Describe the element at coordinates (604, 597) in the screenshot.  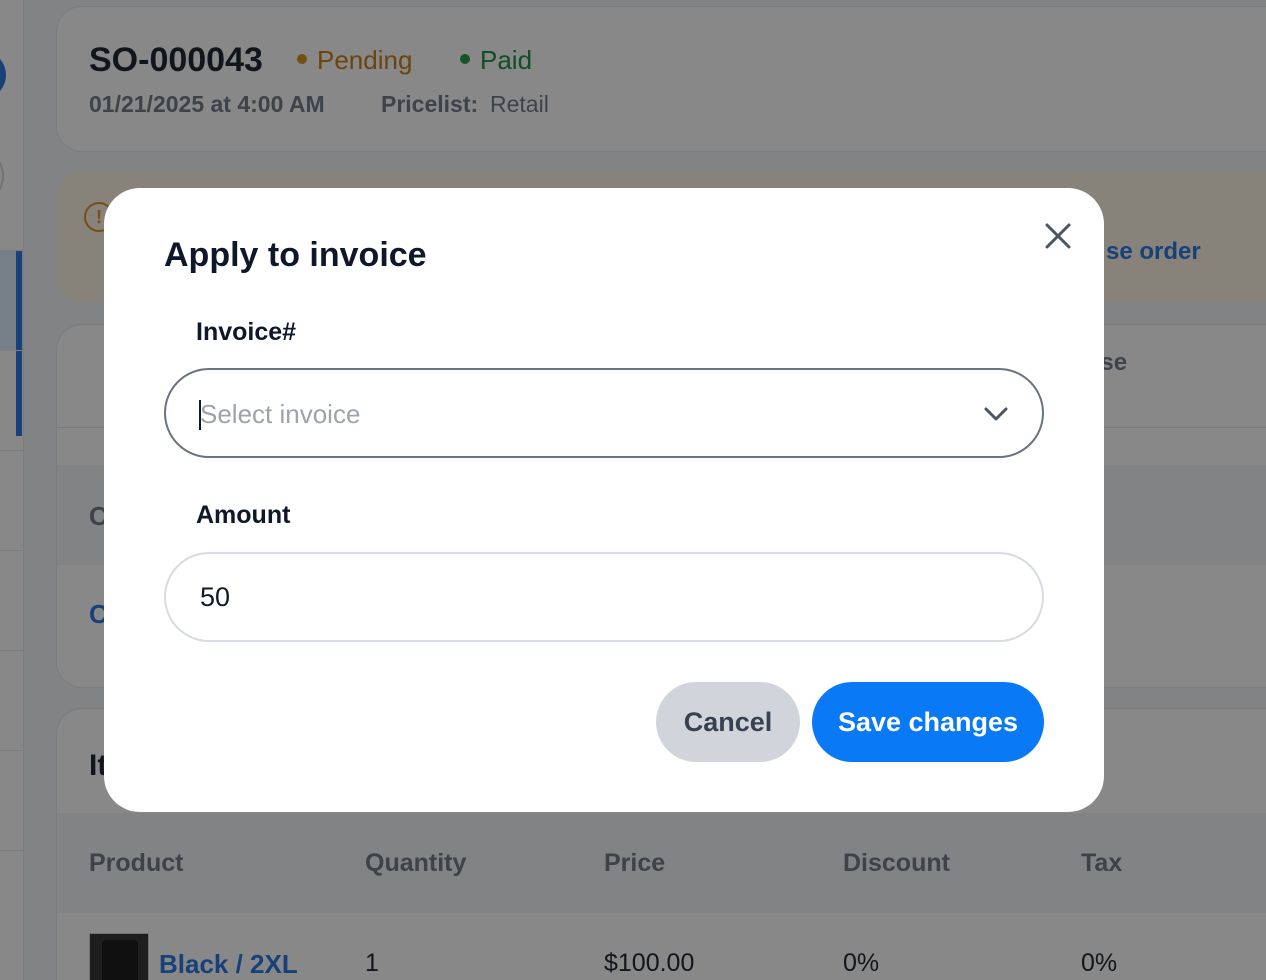
I see `amount-input: 50` at that location.